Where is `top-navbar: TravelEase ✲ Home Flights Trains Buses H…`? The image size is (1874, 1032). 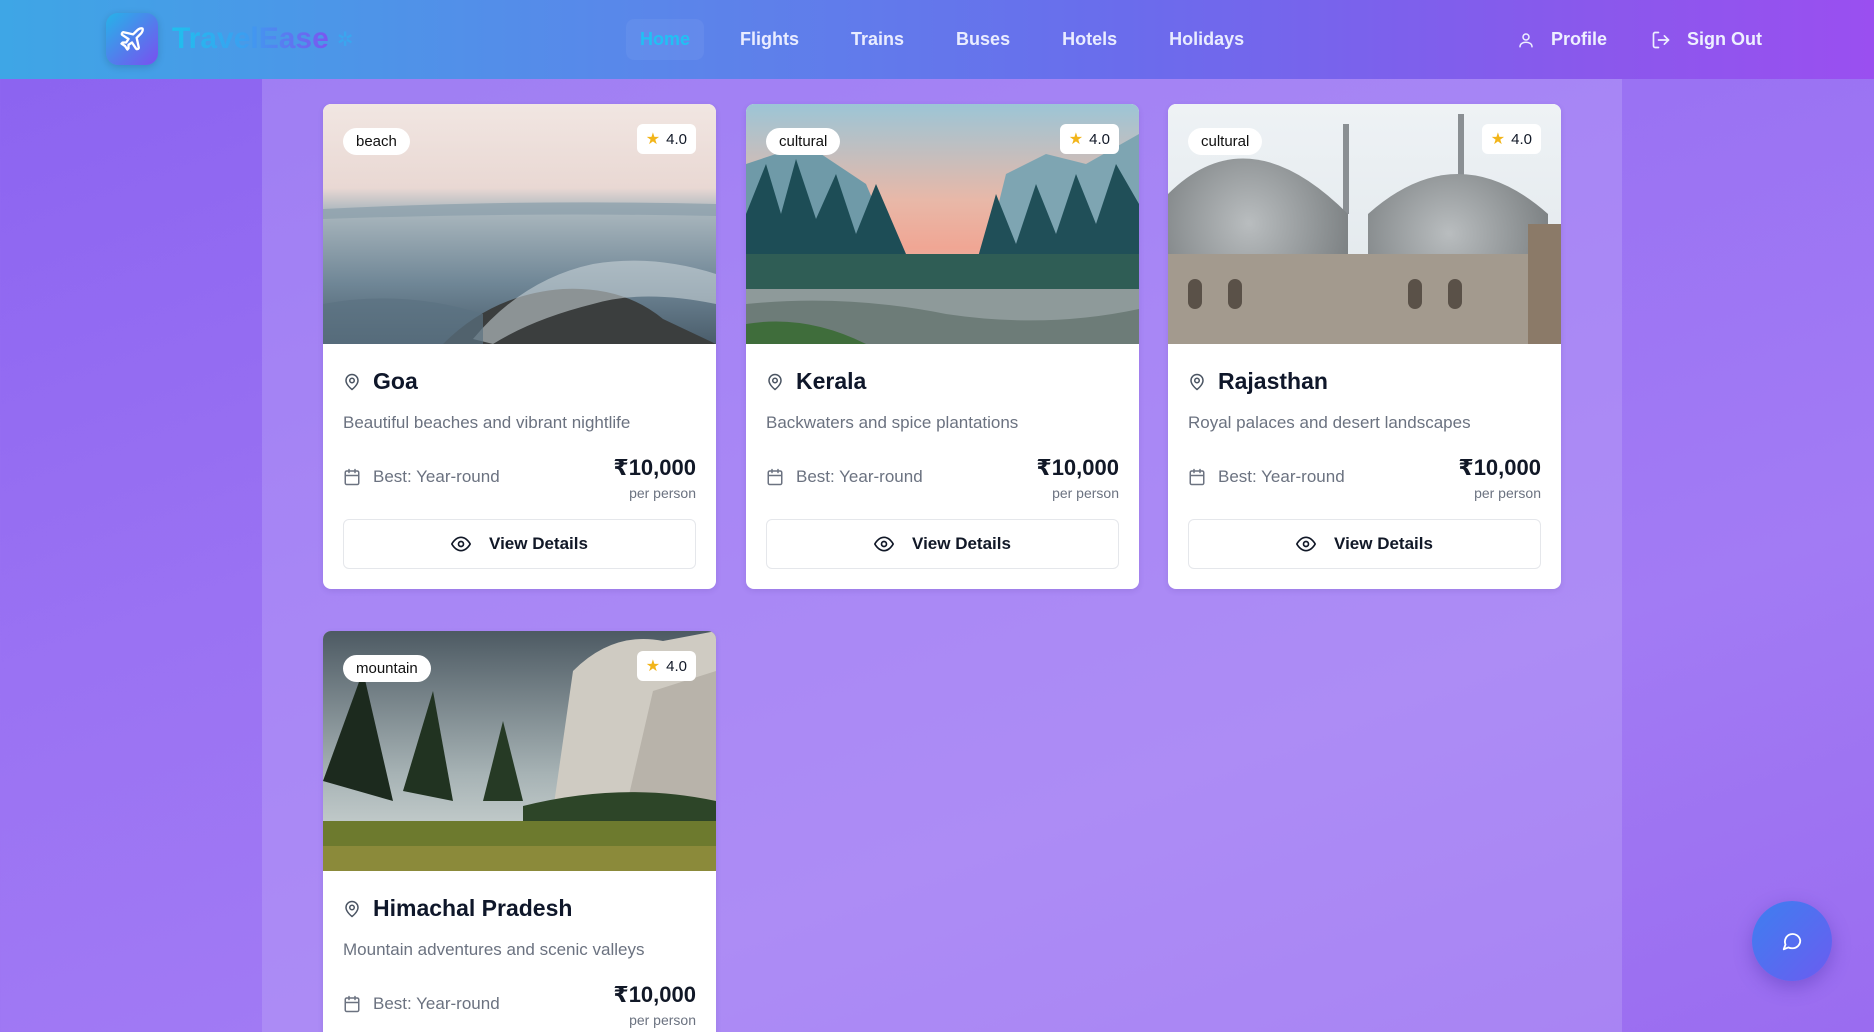
top-navbar: TravelEase ✲ Home Flights Trains Buses H… is located at coordinates (937, 39).